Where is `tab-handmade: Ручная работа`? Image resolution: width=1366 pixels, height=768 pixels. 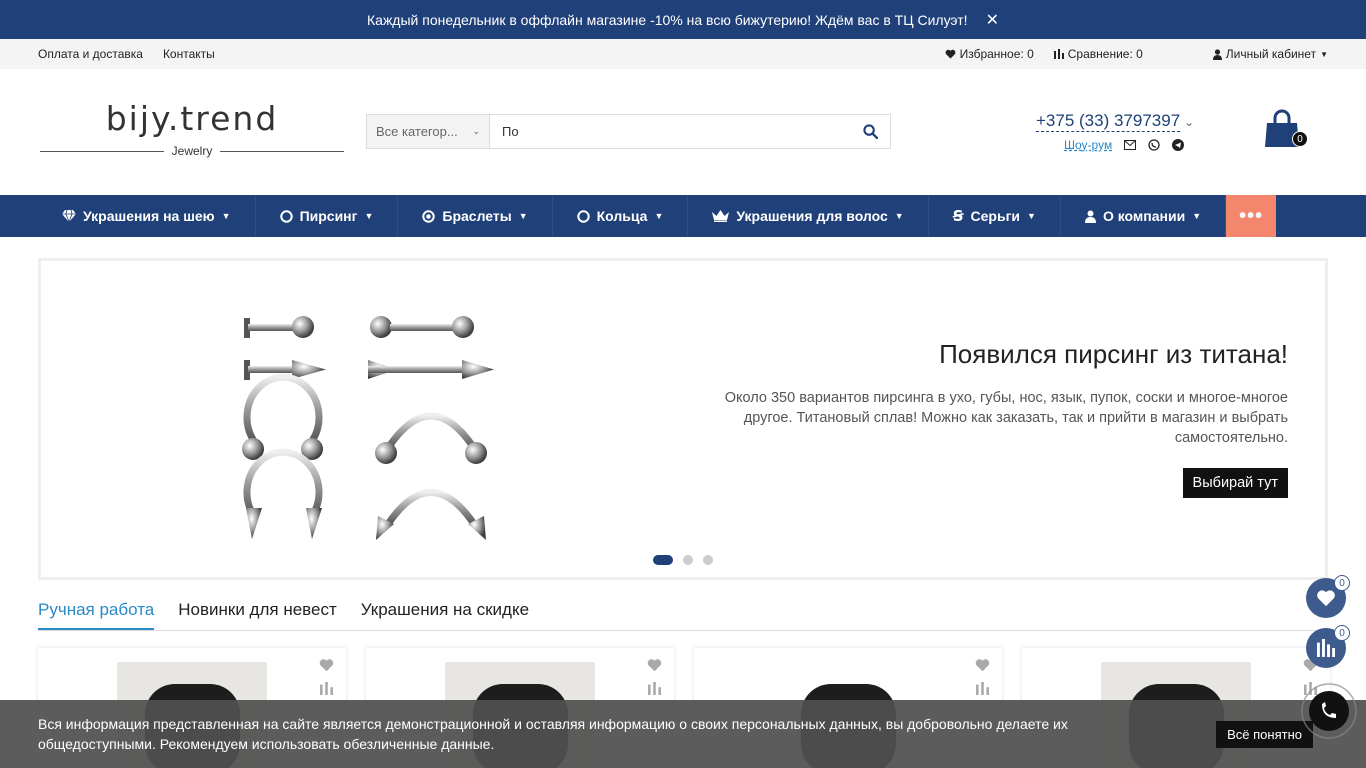
tab-handmade: Ручная работа is located at coordinates (96, 615).